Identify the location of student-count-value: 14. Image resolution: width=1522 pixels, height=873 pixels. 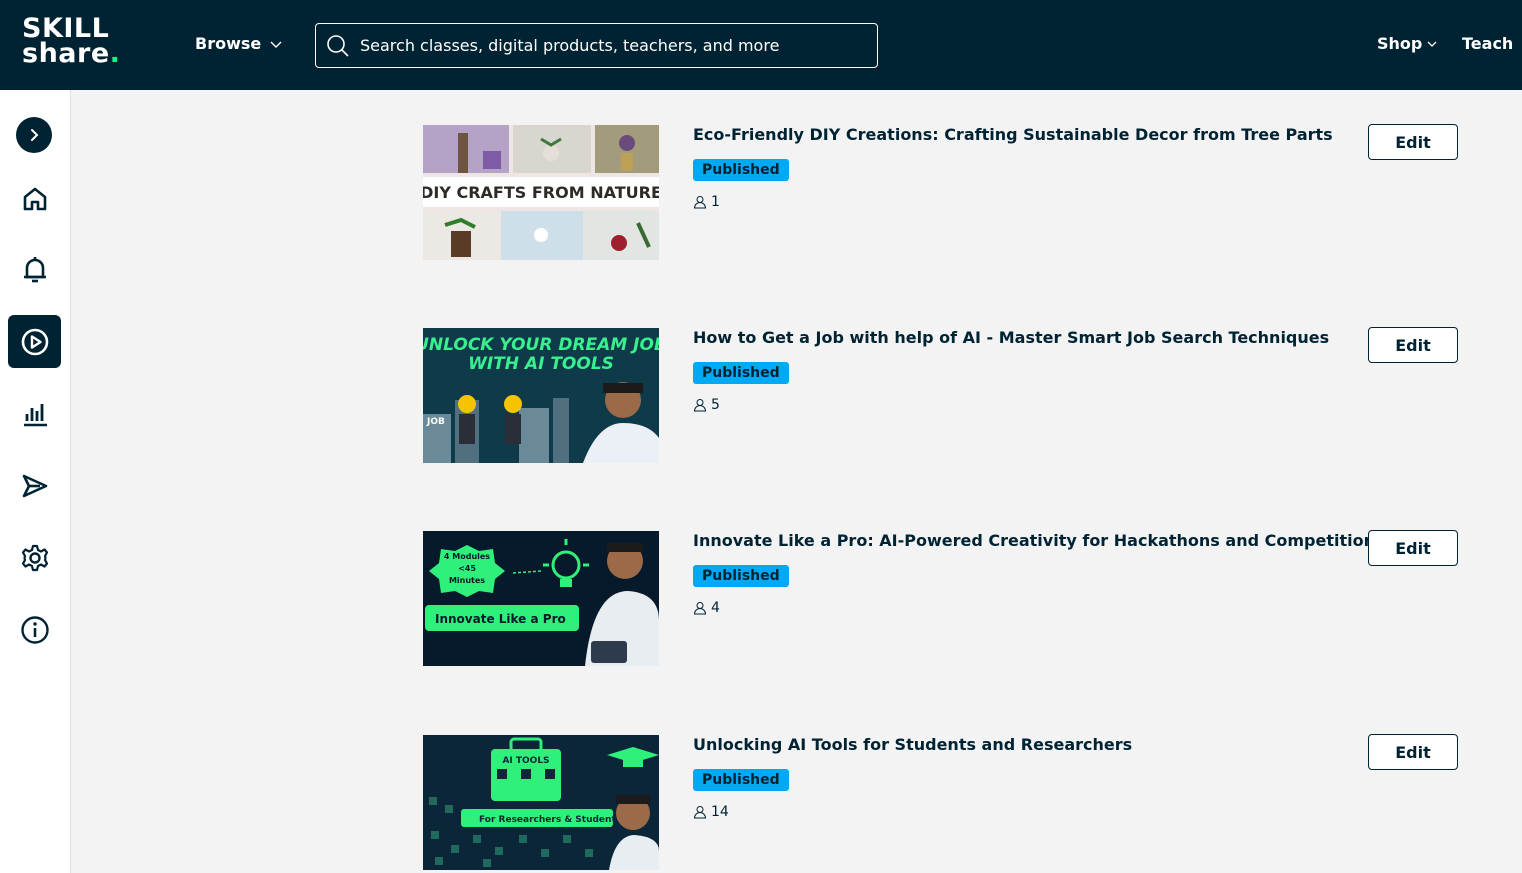
(720, 812).